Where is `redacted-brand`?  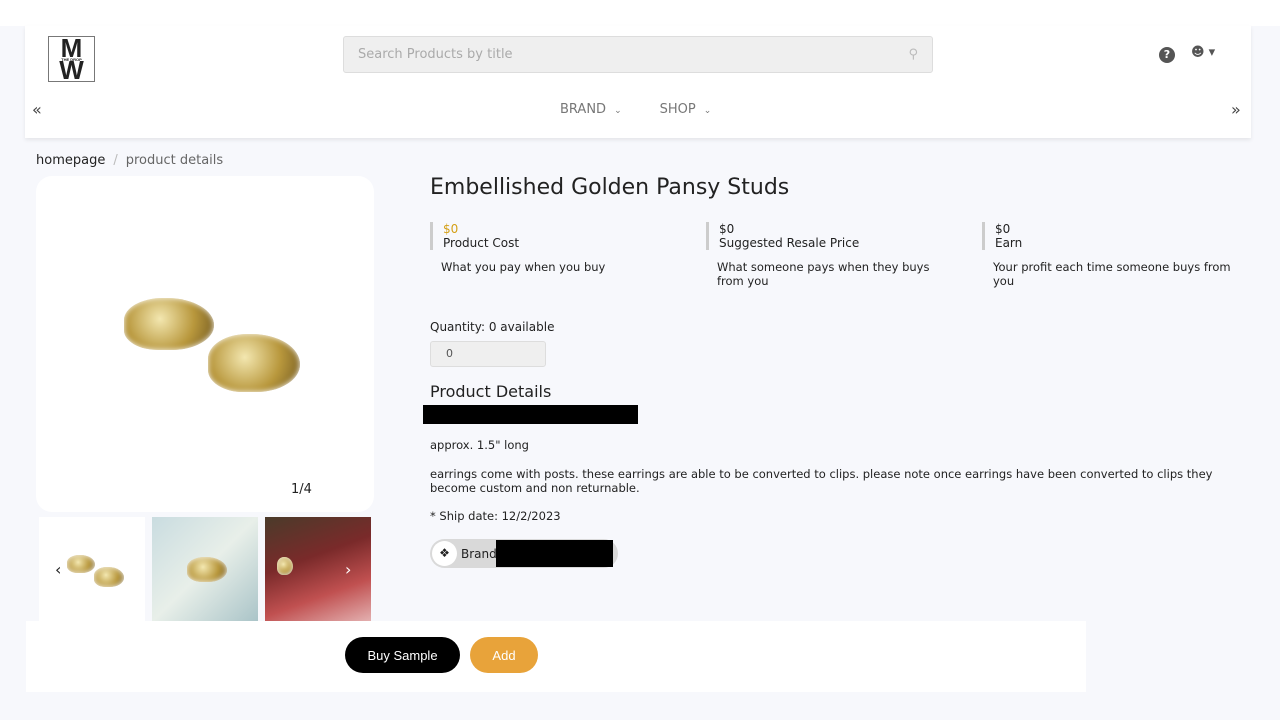
redacted-brand is located at coordinates (554, 553).